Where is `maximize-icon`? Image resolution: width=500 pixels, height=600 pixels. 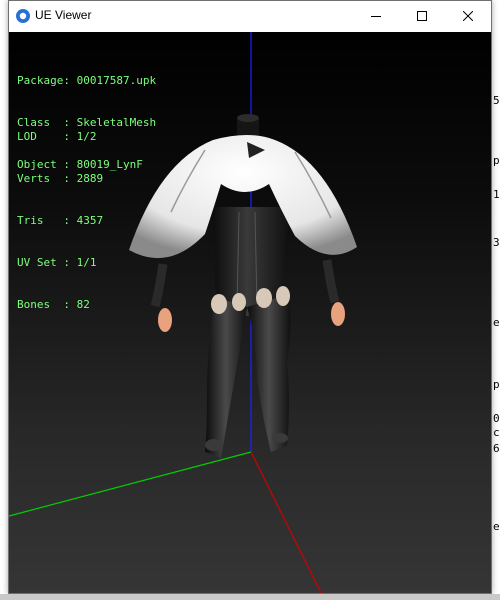
maximize-icon is located at coordinates (422, 16).